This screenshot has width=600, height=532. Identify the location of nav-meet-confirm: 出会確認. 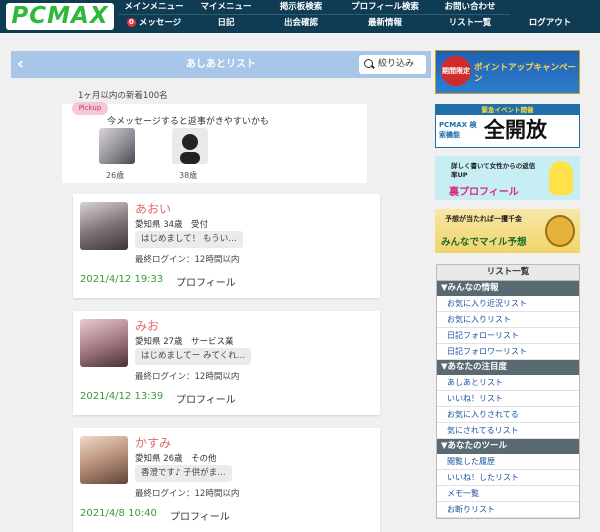
(301, 23).